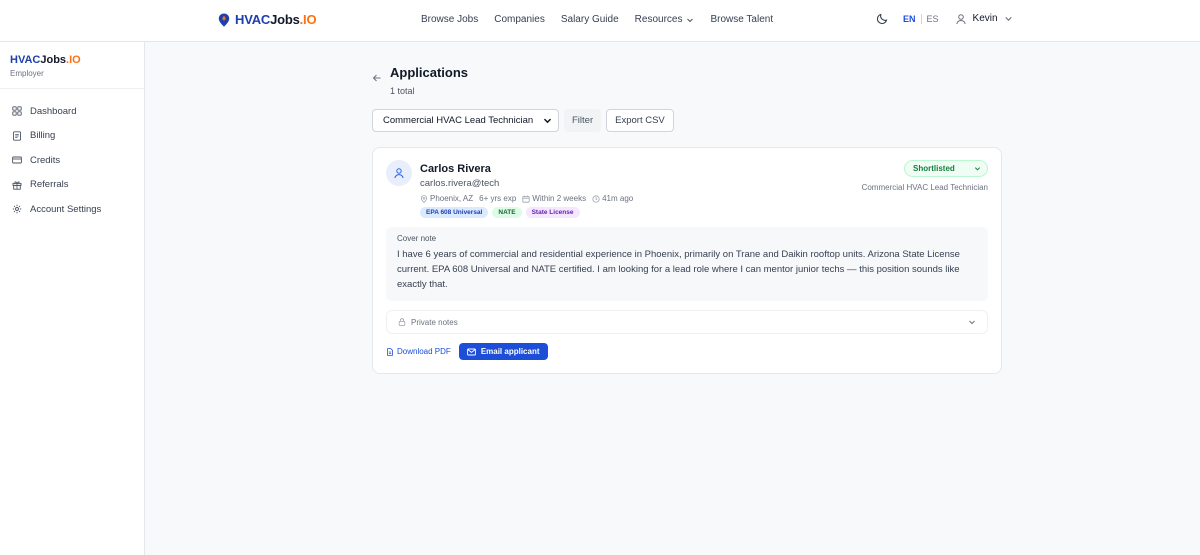 The height and width of the screenshot is (555, 1200). What do you see at coordinates (285, 19) in the screenshot?
I see `logo-text-jobs: Jobs` at bounding box center [285, 19].